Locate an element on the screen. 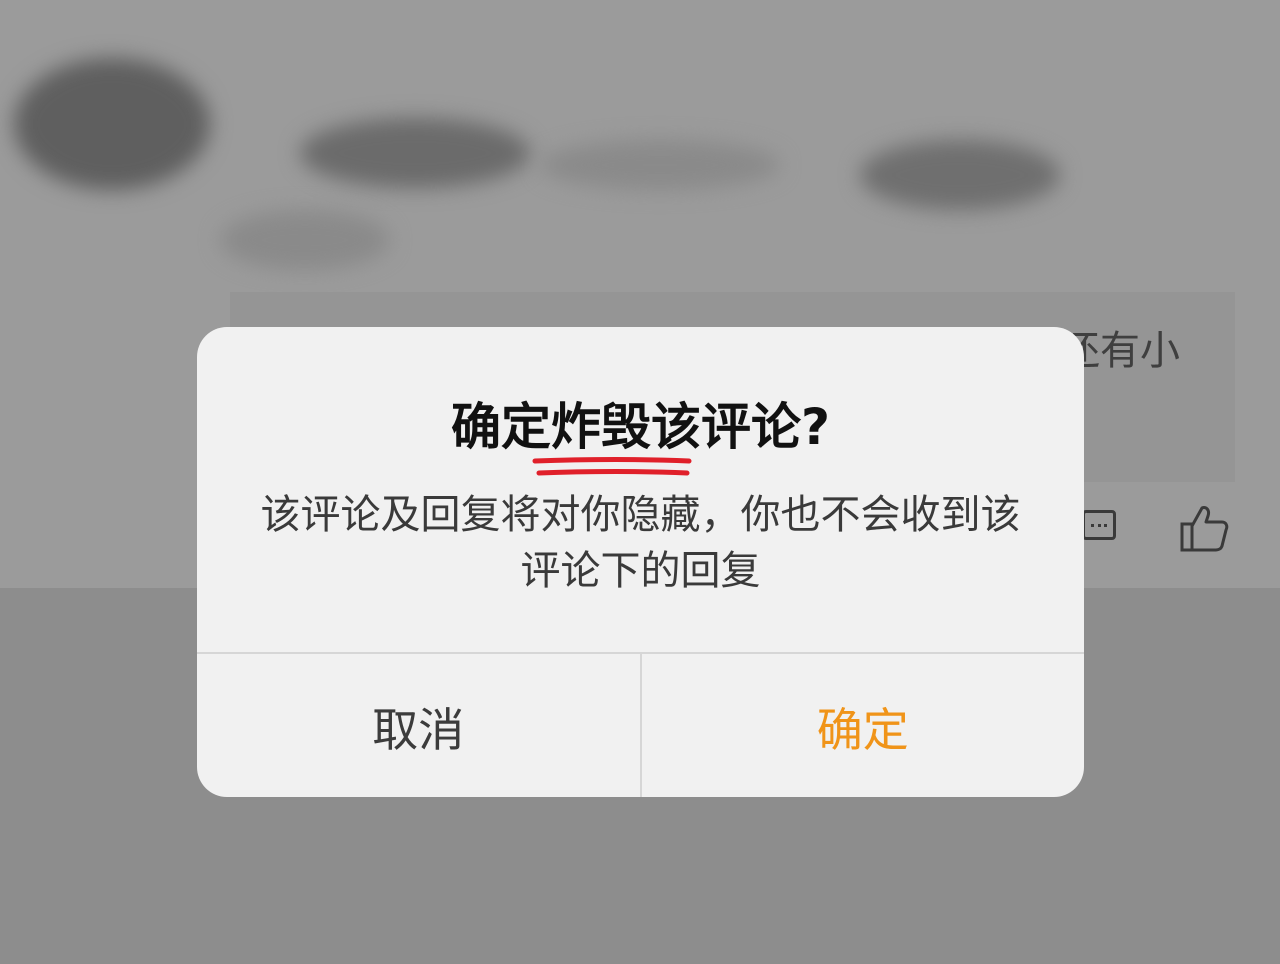 The width and height of the screenshot is (1280, 964). comment-icon is located at coordinates (1099, 525).